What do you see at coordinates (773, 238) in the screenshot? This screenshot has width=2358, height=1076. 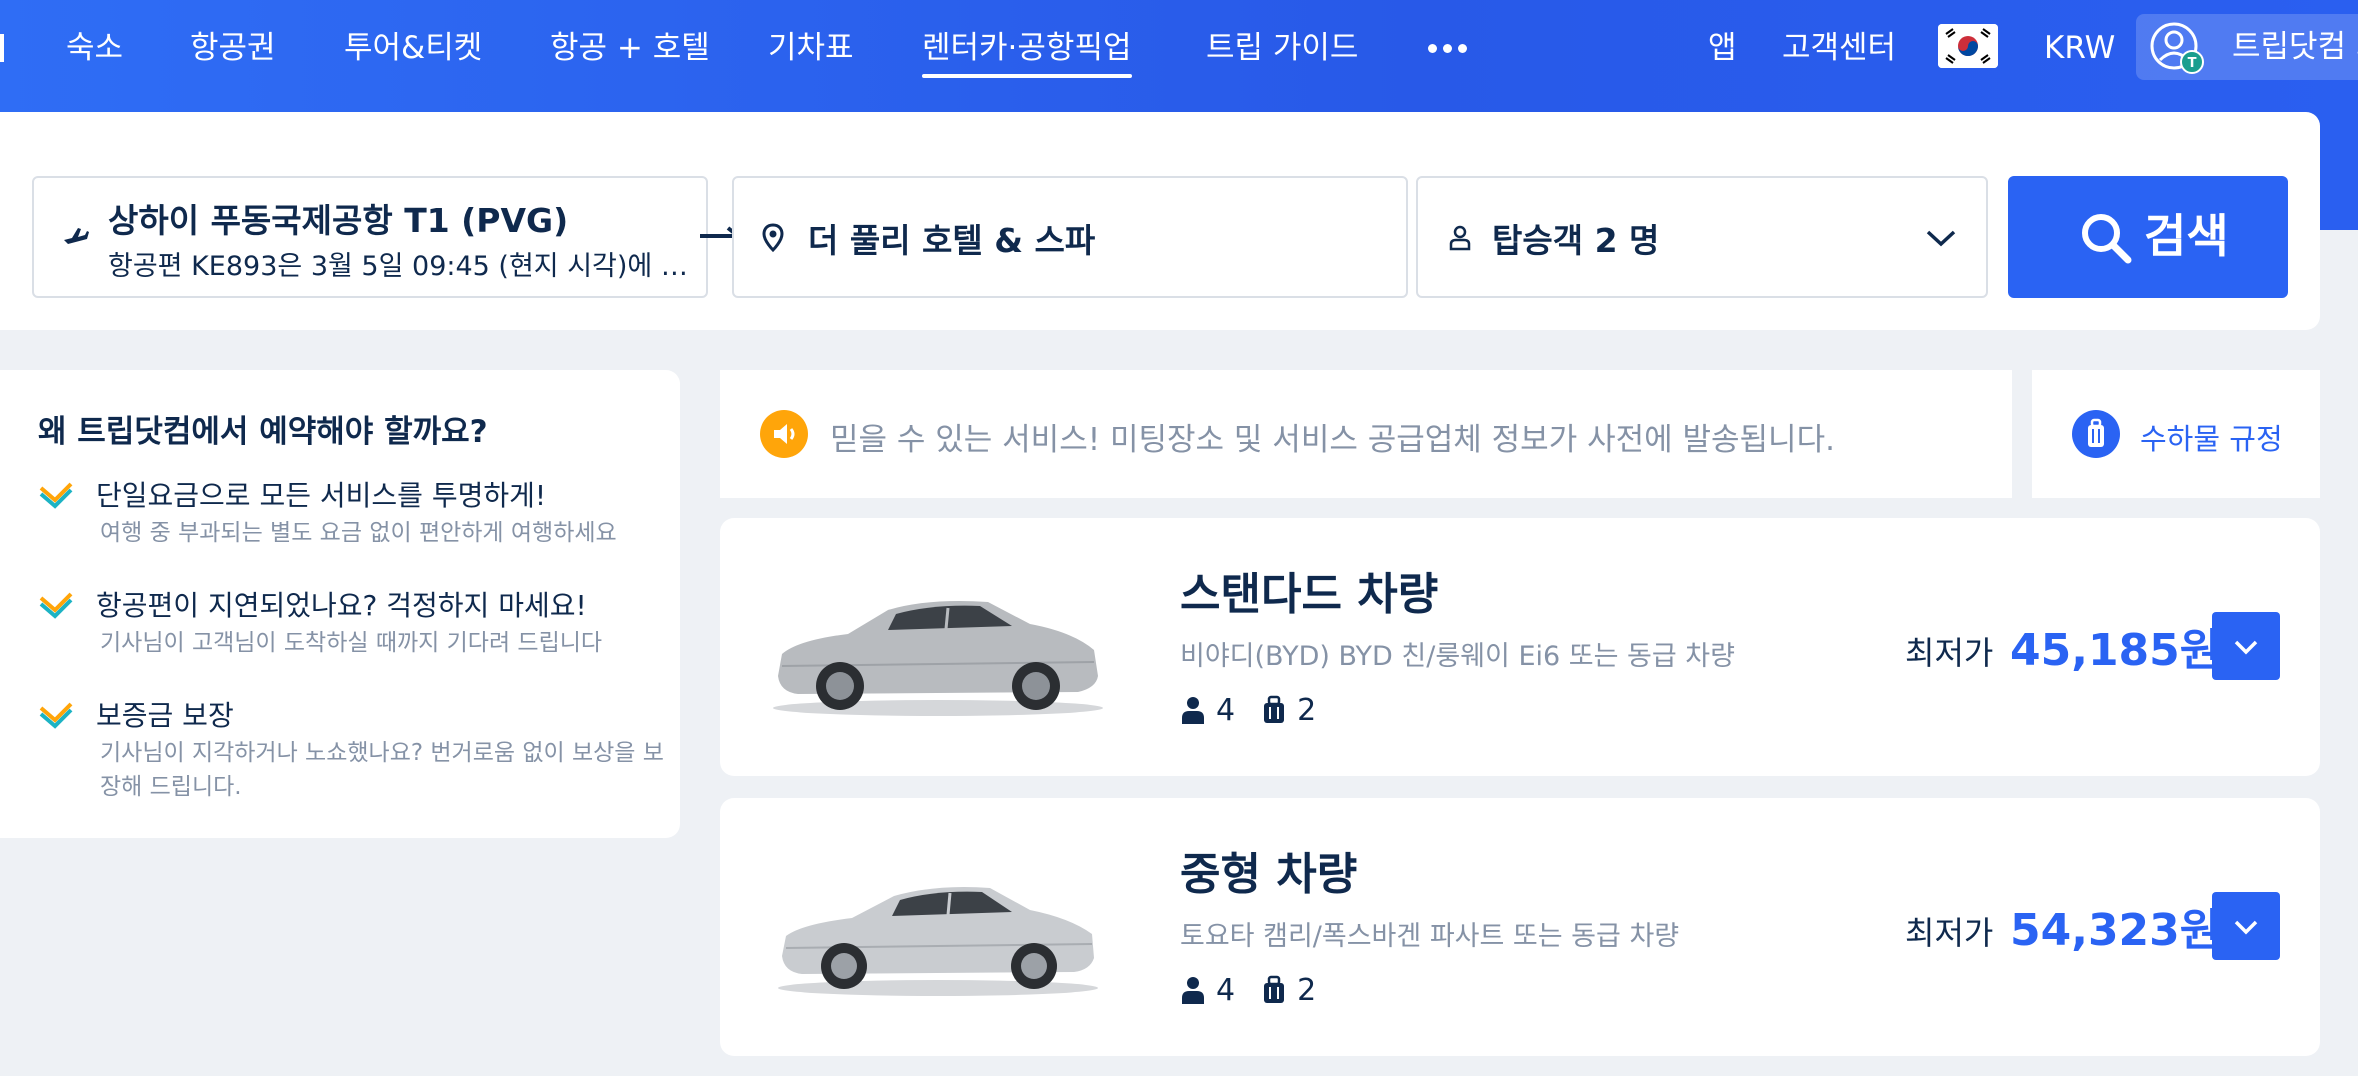 I see `location-pin-icon` at bounding box center [773, 238].